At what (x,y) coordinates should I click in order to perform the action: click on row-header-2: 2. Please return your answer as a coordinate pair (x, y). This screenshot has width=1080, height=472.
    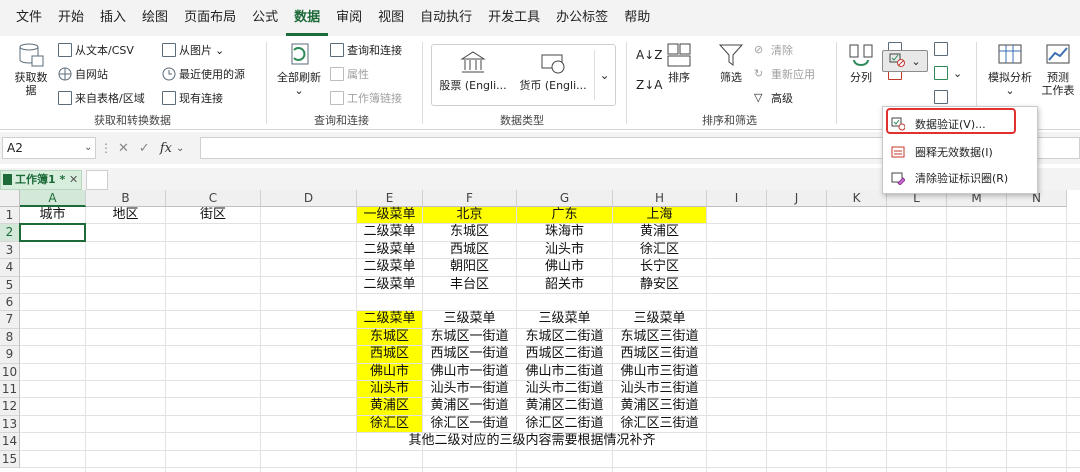
    Looking at the image, I should click on (10, 233).